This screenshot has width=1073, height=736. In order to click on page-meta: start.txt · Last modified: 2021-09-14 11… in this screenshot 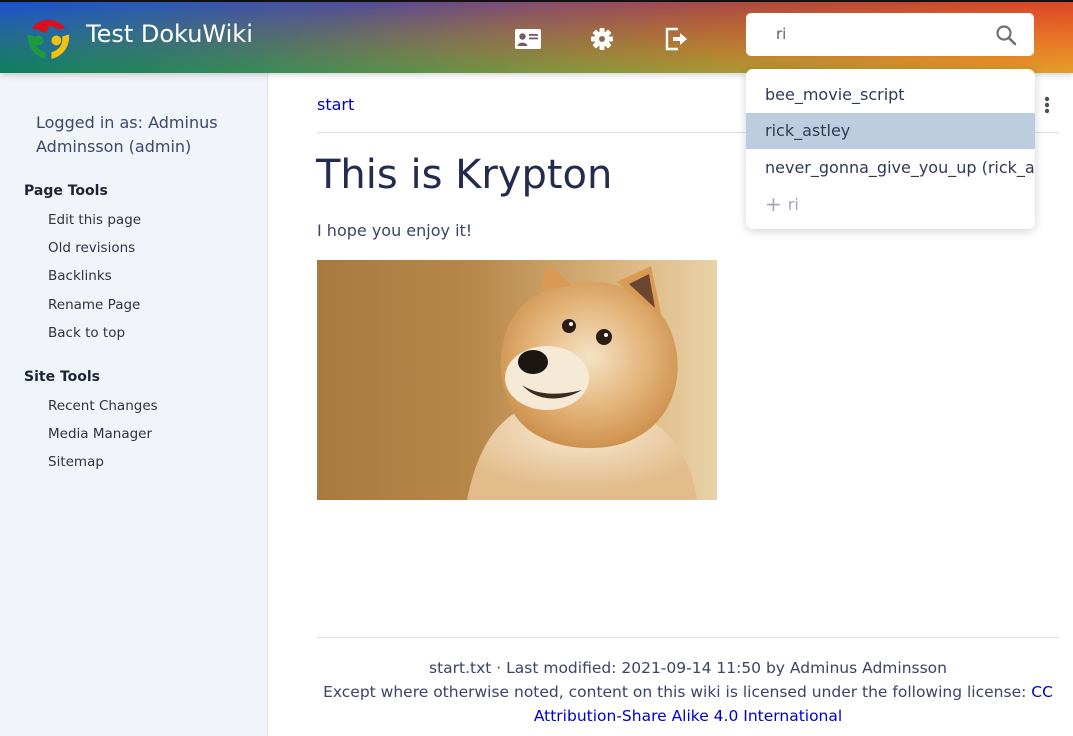, I will do `click(688, 668)`.